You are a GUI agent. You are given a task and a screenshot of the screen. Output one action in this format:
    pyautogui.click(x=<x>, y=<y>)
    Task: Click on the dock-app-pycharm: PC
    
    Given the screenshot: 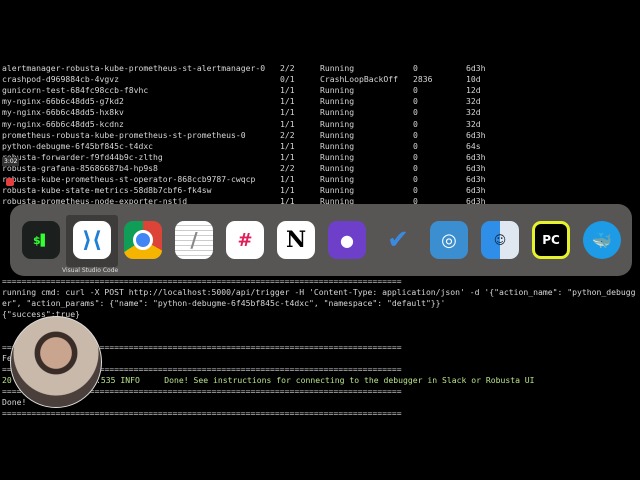 What is the action you would take?
    pyautogui.click(x=551, y=240)
    